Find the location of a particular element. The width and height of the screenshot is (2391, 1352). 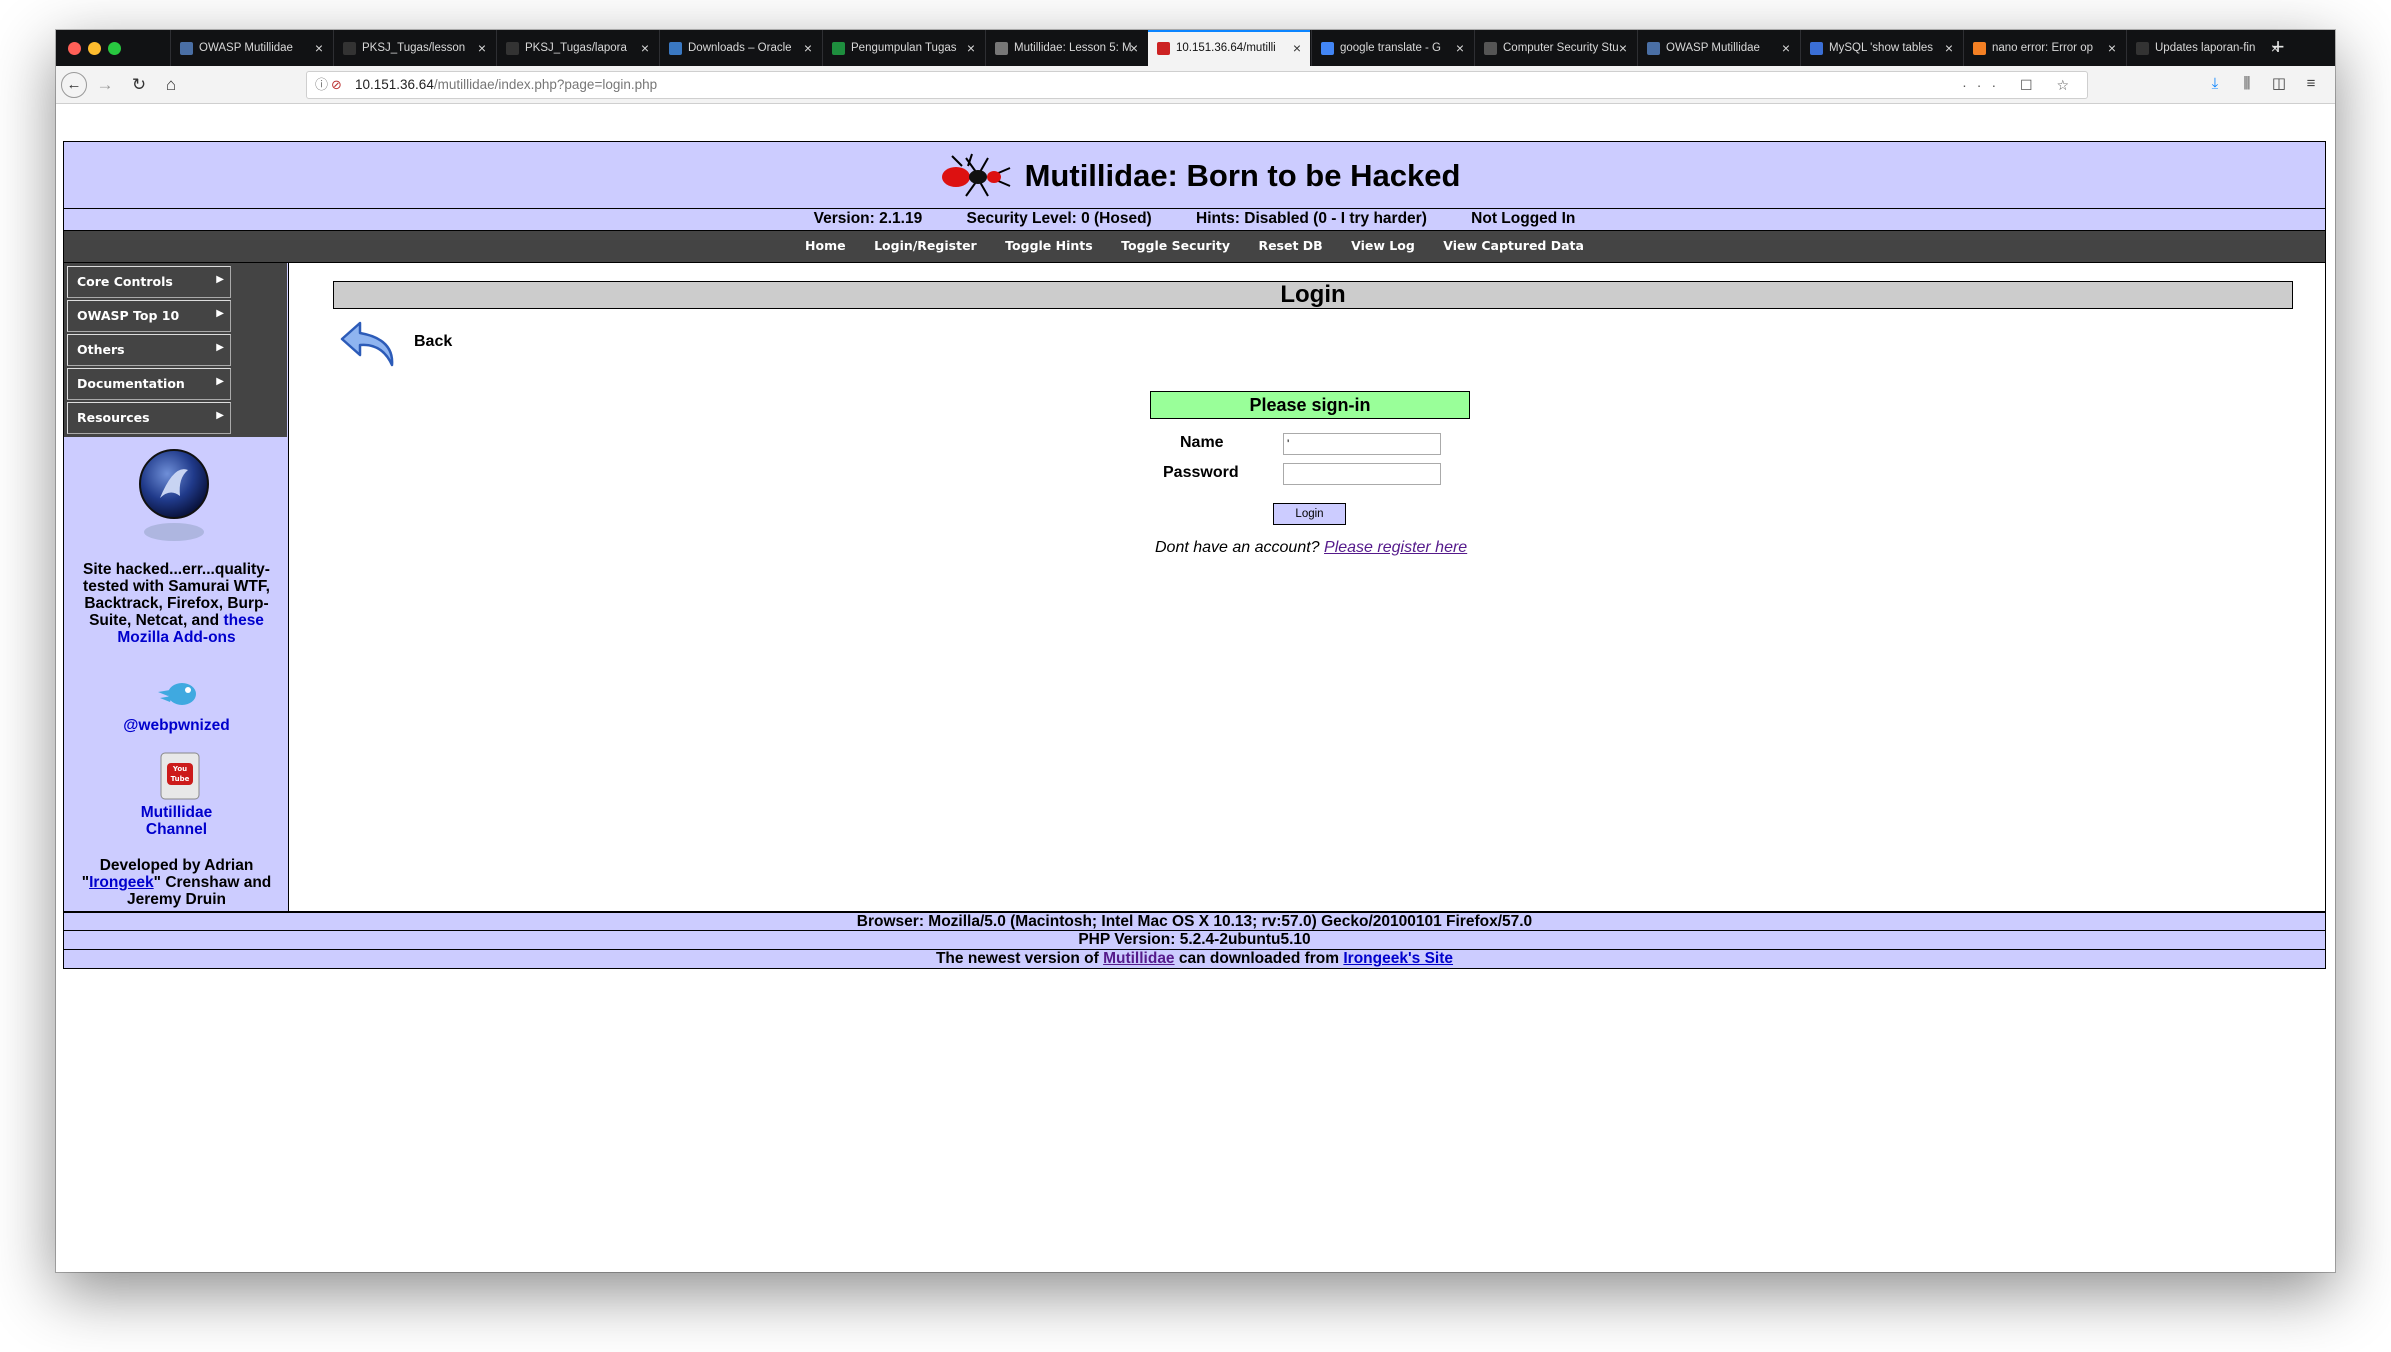

twitter-handle-text: @webpwnized is located at coordinates (176, 725).